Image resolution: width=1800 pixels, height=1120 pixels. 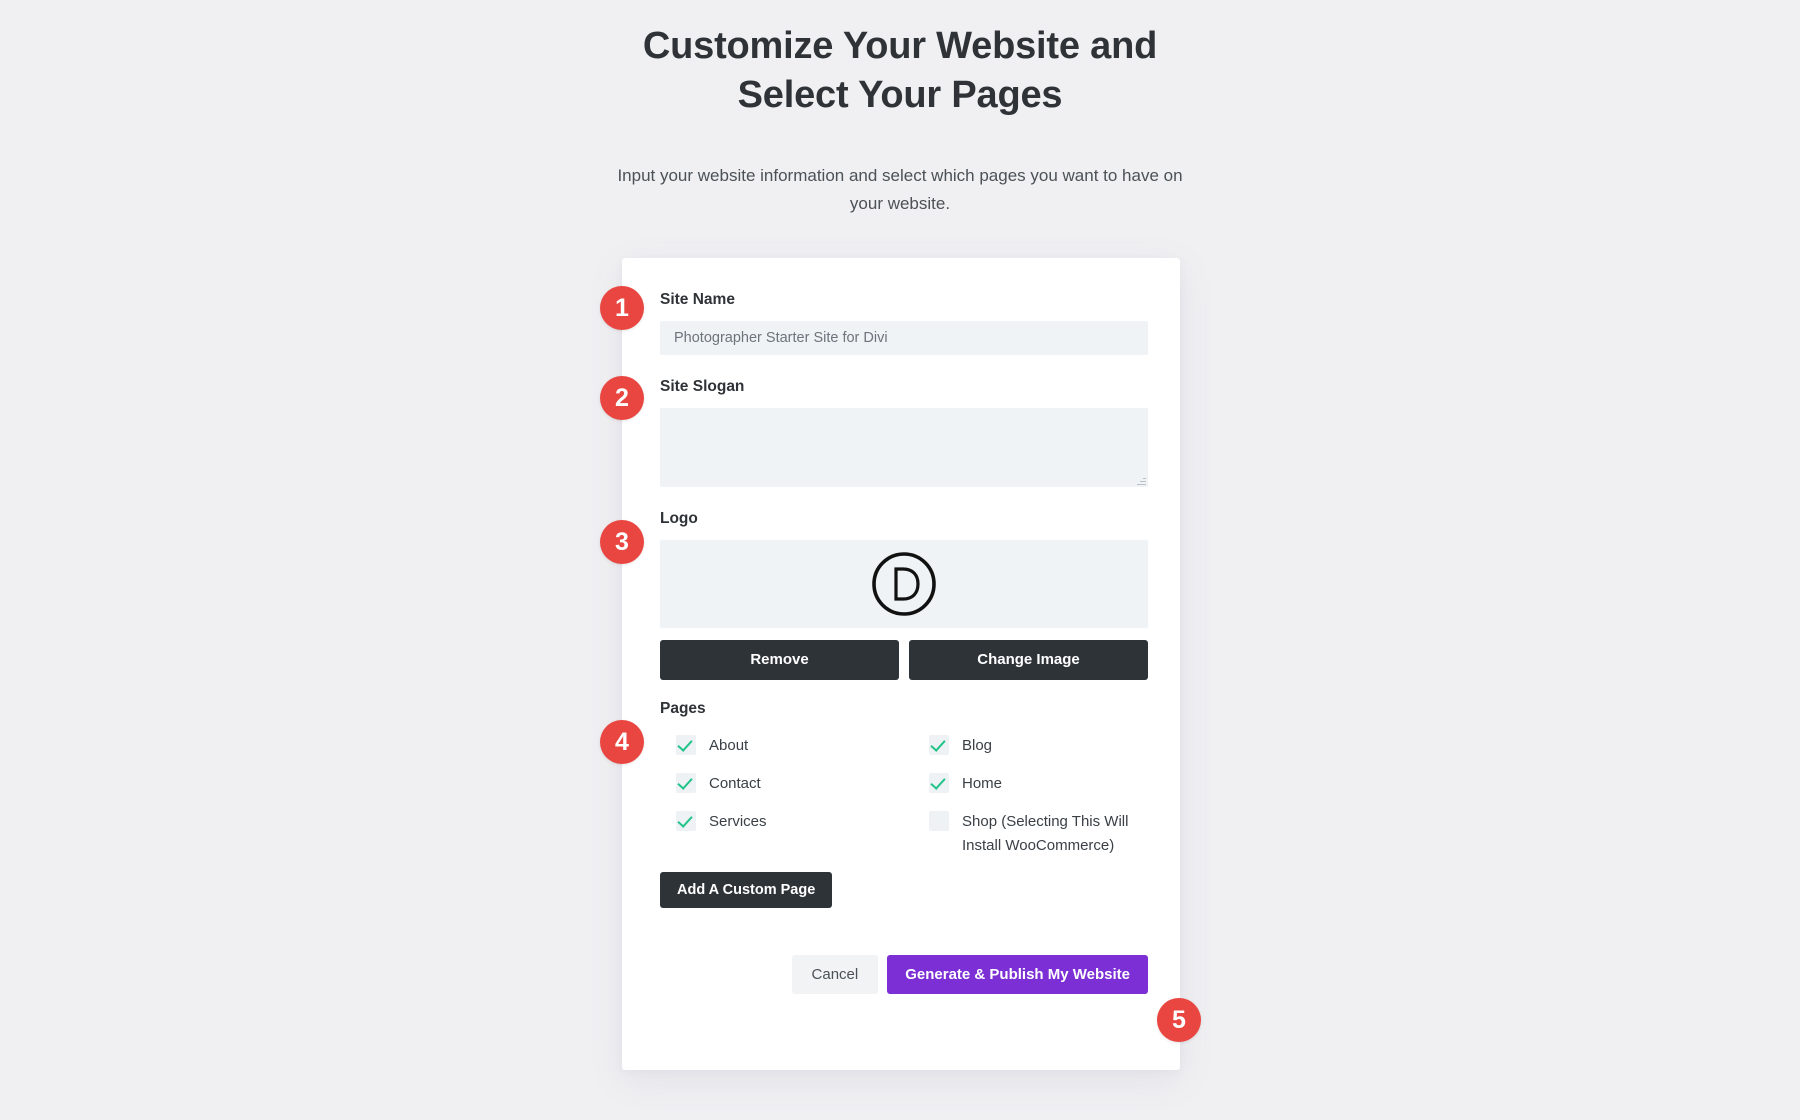 I want to click on checkbox-unchecked-icon, so click(x=939, y=821).